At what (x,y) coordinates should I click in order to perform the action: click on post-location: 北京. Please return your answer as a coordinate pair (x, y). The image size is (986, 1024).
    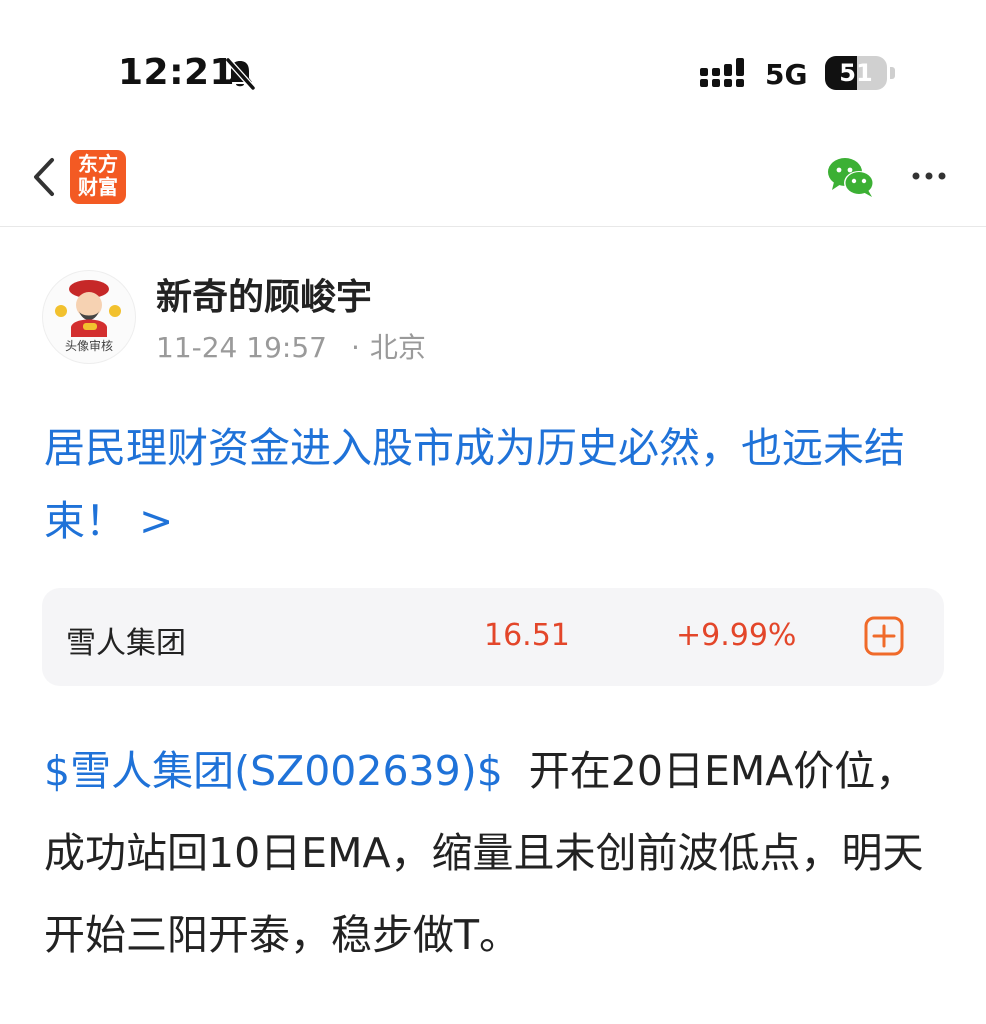
    Looking at the image, I should click on (397, 347).